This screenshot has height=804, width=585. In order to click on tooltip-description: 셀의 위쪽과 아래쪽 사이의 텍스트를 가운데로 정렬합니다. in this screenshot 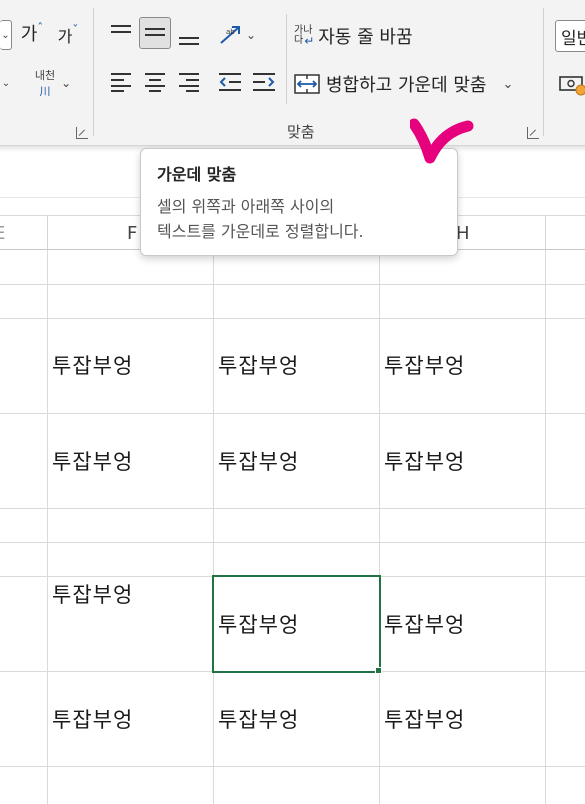, I will do `click(260, 219)`.